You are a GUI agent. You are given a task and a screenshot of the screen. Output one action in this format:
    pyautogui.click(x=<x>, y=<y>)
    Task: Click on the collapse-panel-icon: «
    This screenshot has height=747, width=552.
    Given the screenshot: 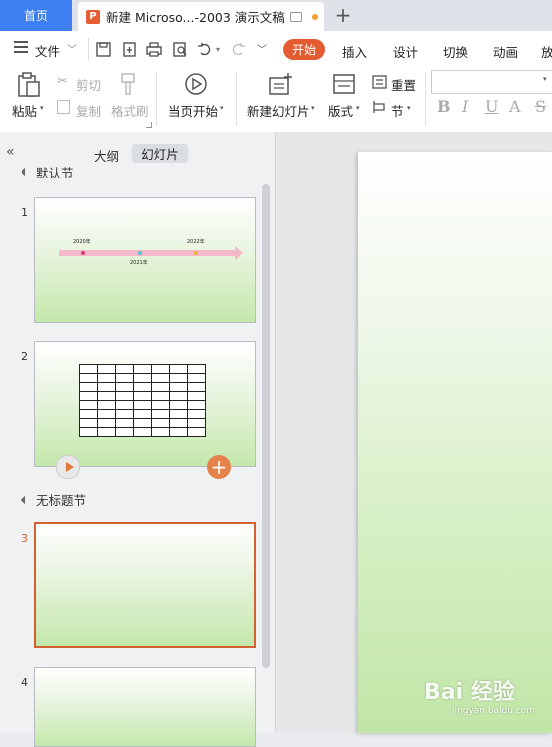 What is the action you would take?
    pyautogui.click(x=10, y=152)
    